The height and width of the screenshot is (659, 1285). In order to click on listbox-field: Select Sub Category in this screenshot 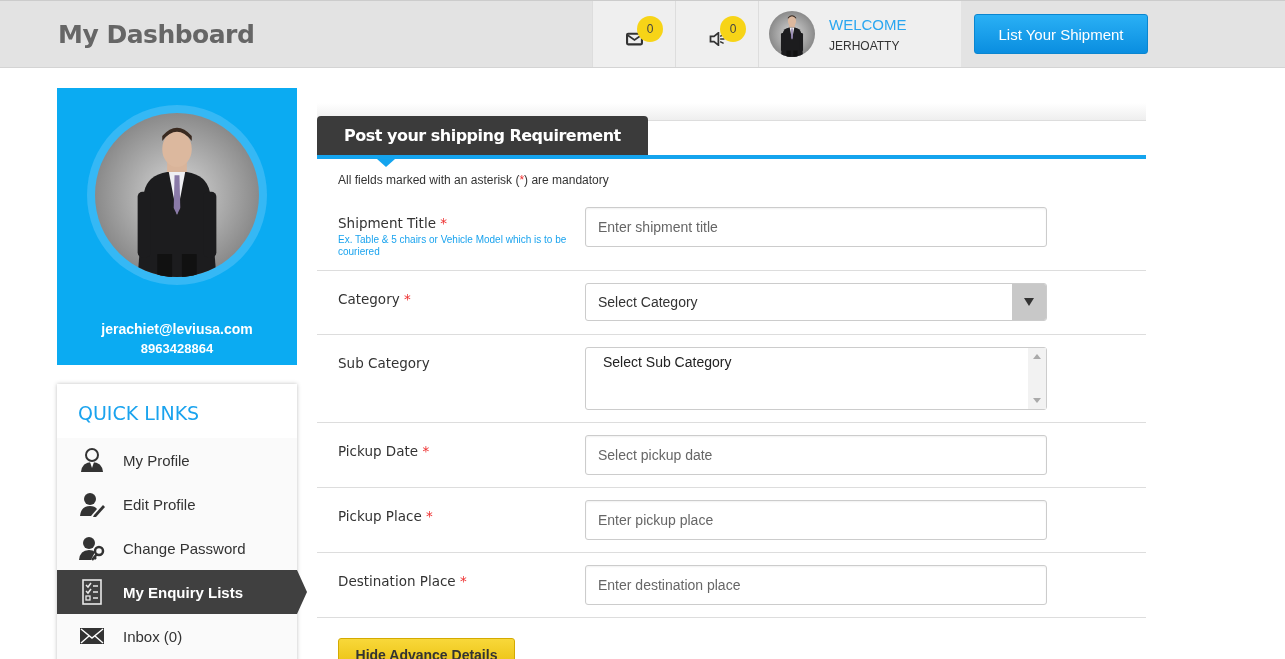, I will do `click(816, 378)`.